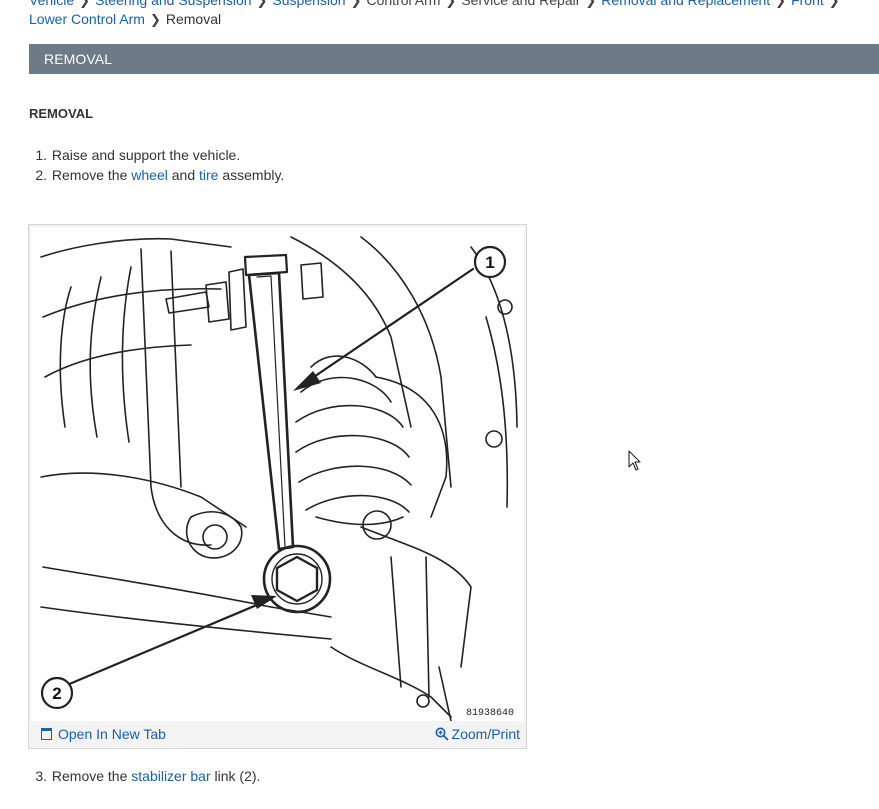 Image resolution: width=879 pixels, height=809 pixels. Describe the element at coordinates (193, 19) in the screenshot. I see `breadcrumb-current: Removal` at that location.